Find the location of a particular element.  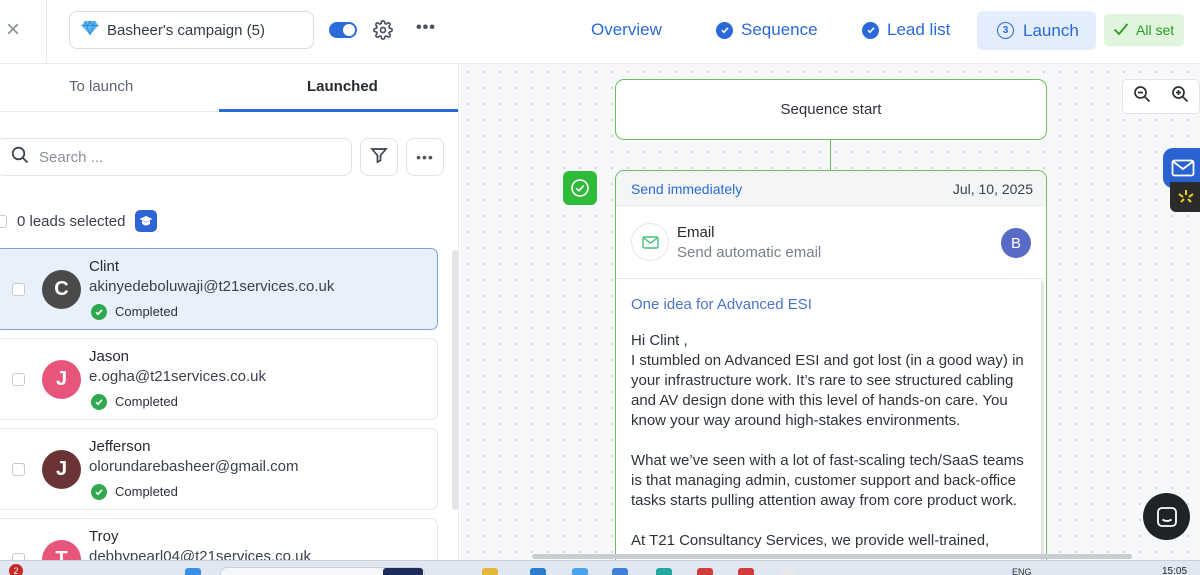

lead-name: Troy is located at coordinates (104, 536).